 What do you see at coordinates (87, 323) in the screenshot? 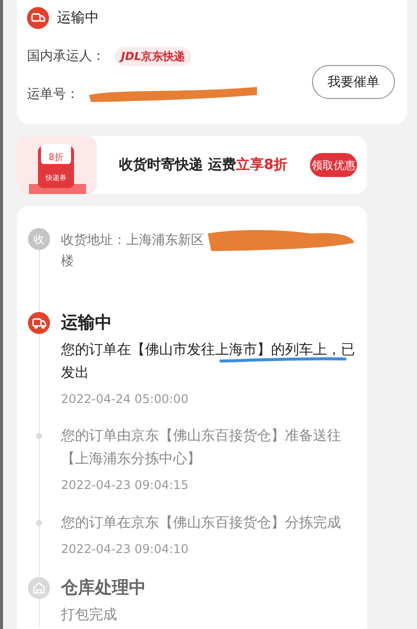
I see `stage-title: 运输中` at bounding box center [87, 323].